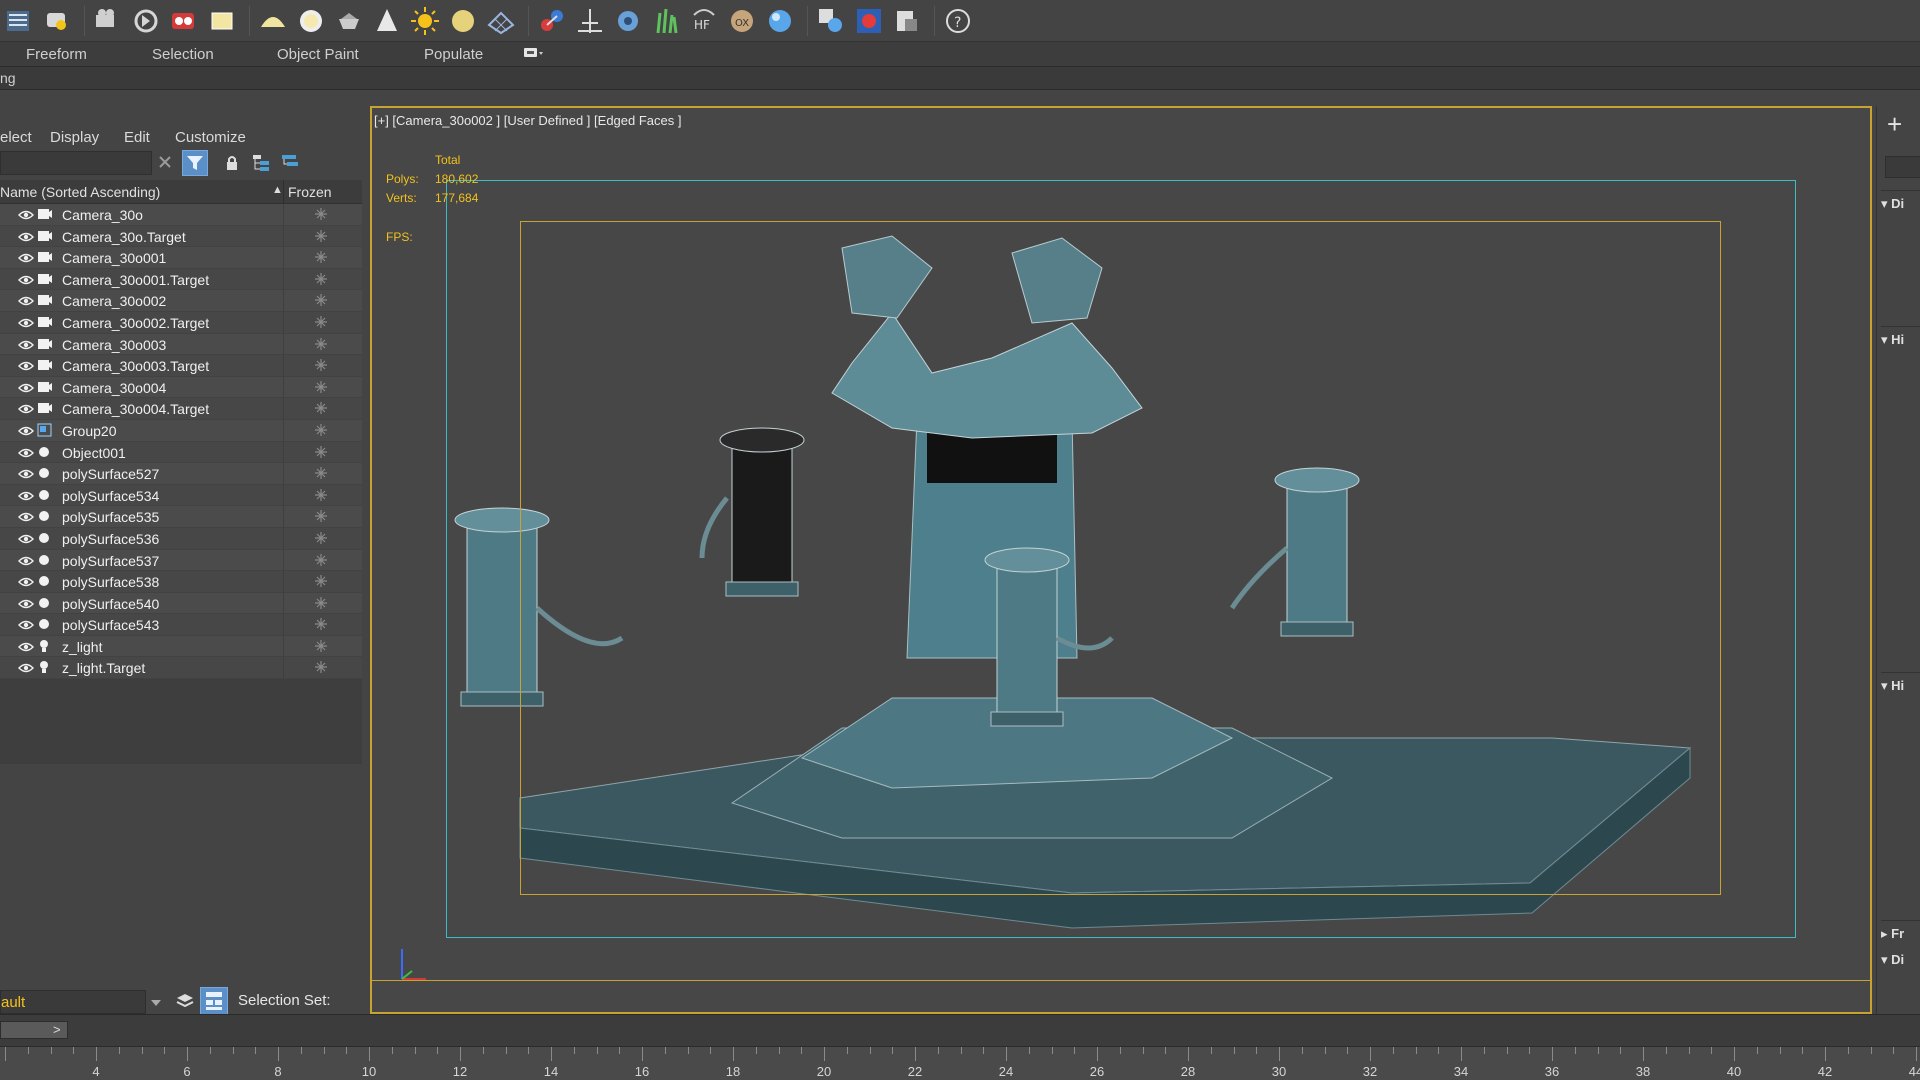 The height and width of the screenshot is (1080, 1920). I want to click on motion-icon, so click(146, 21).